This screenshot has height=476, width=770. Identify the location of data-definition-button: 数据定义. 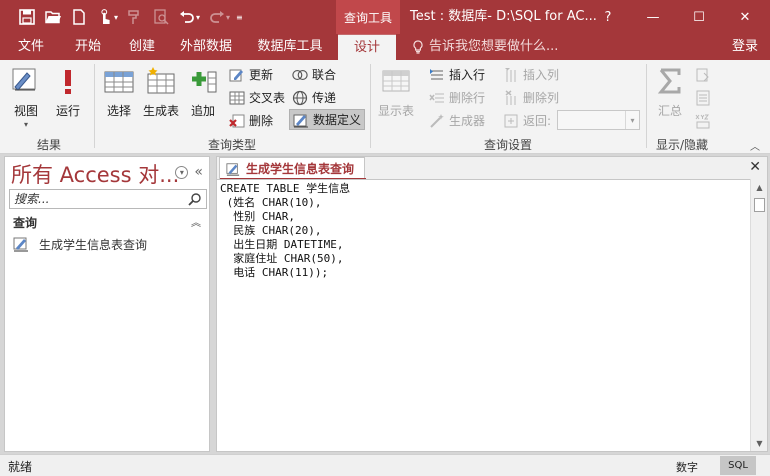
(327, 119).